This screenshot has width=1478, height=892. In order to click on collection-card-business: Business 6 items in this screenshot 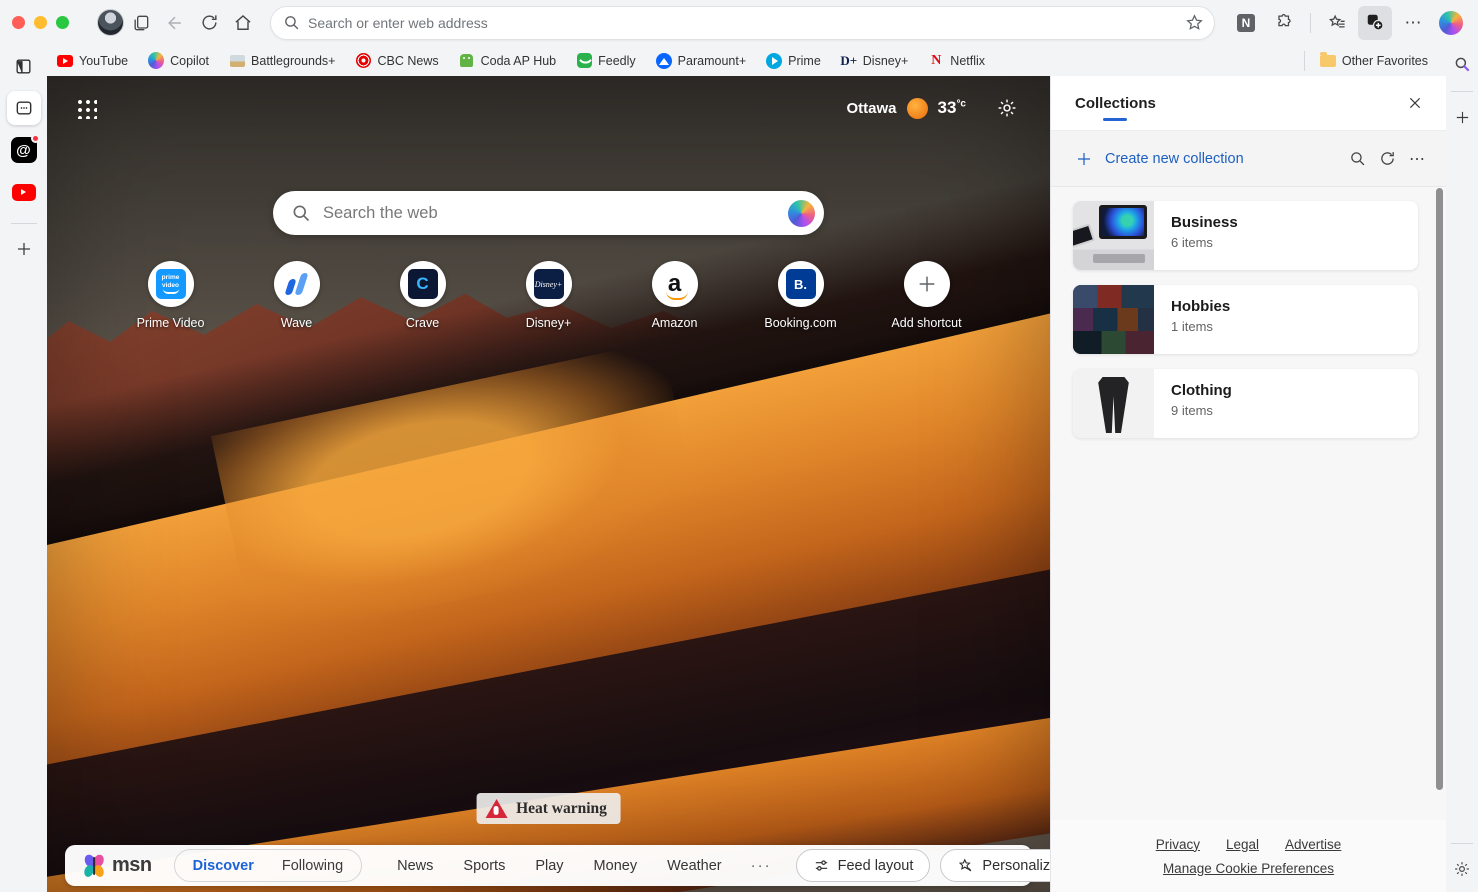, I will do `click(1245, 235)`.